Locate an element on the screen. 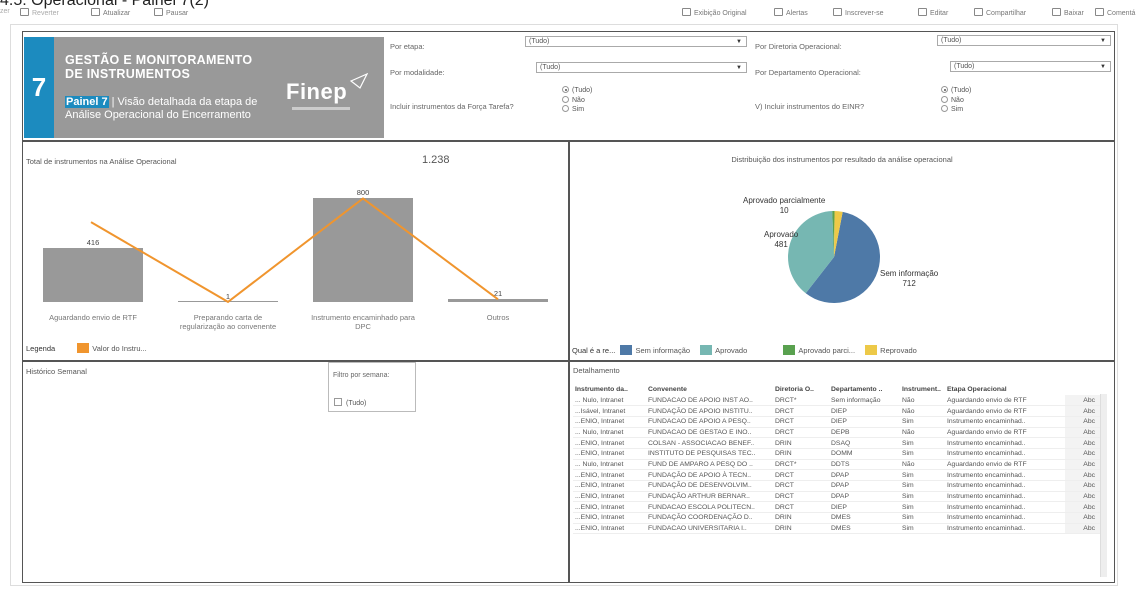  historico-title: Histórico Semanal is located at coordinates (56, 371).